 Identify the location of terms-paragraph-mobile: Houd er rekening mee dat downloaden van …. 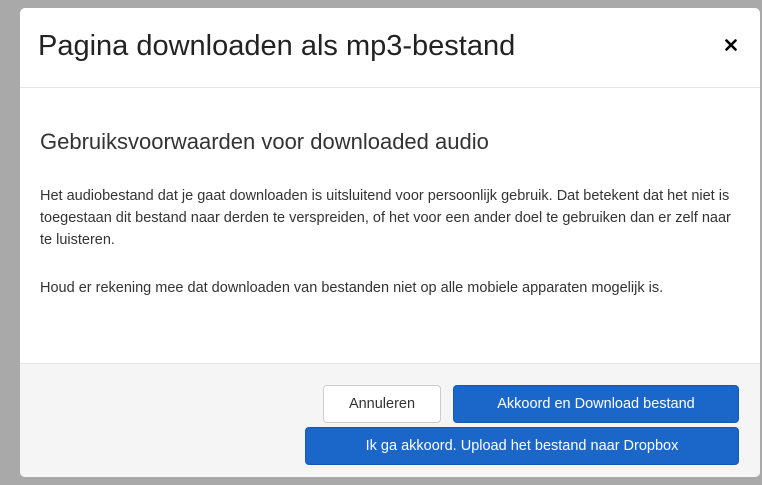
(352, 288).